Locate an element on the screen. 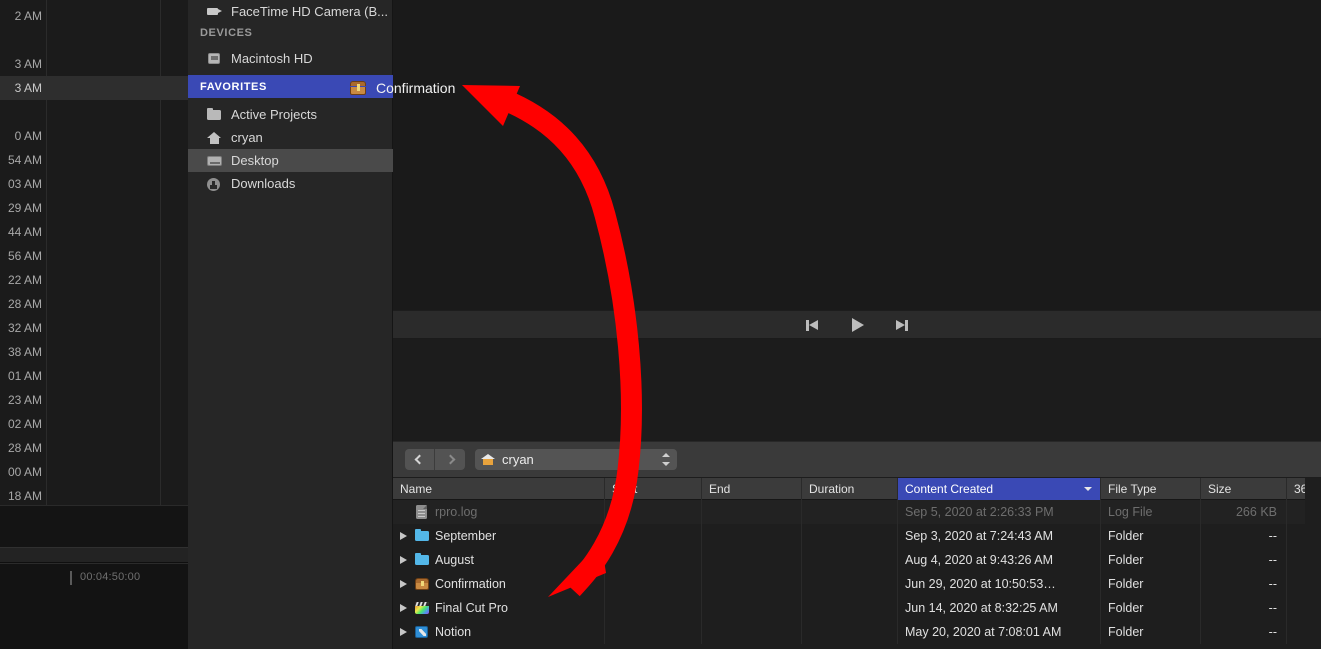  column-header-label: End is located at coordinates (720, 489).